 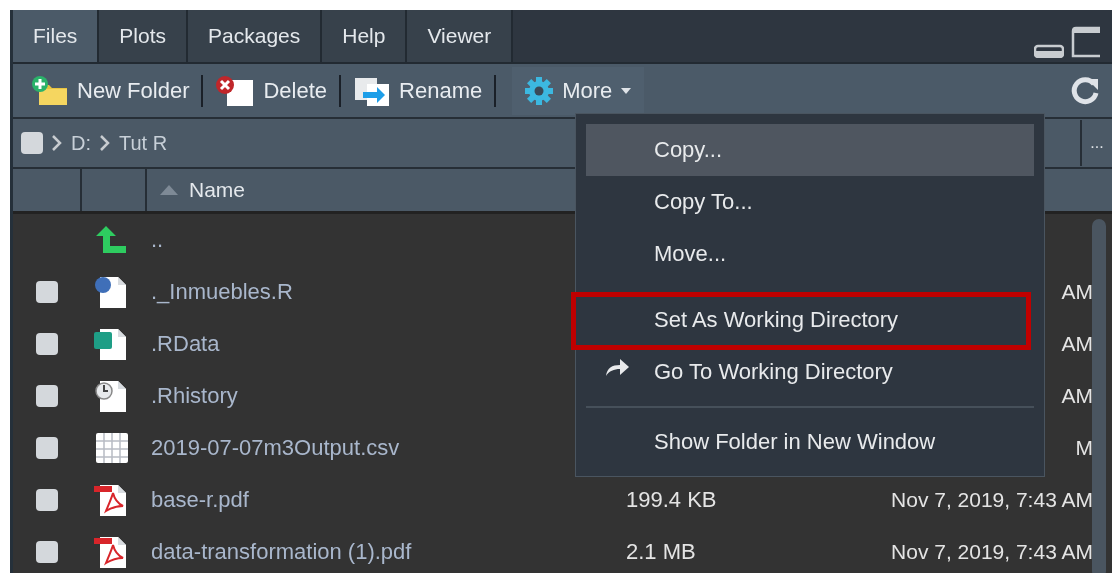 What do you see at coordinates (626, 90) in the screenshot?
I see `caret-icon` at bounding box center [626, 90].